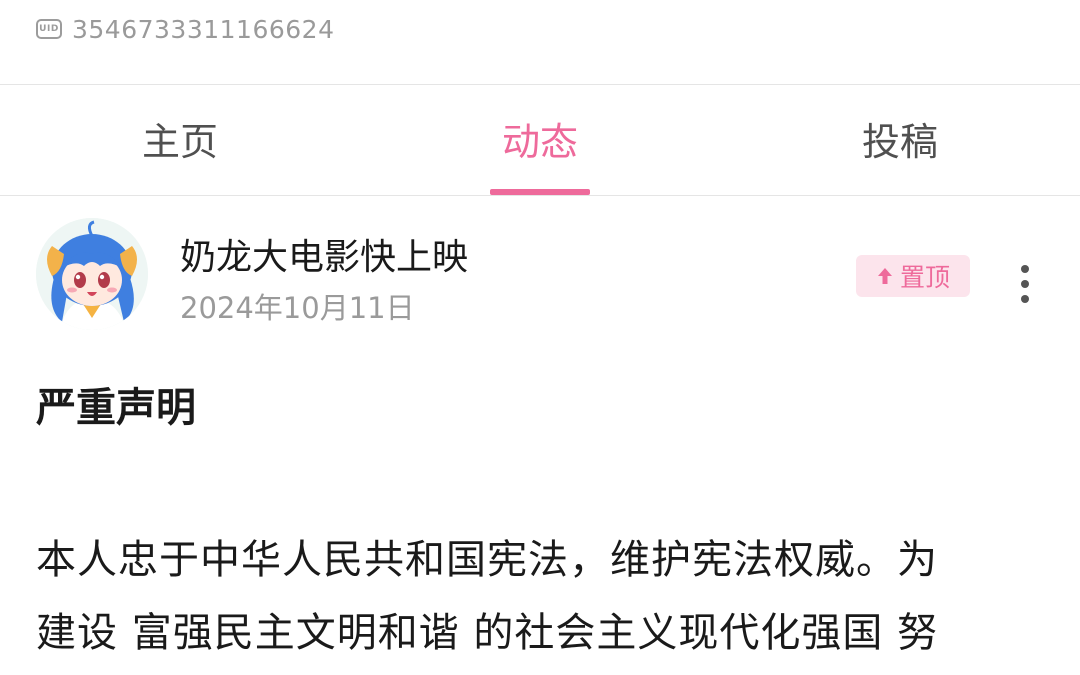  I want to click on arrow-up-icon, so click(884, 276).